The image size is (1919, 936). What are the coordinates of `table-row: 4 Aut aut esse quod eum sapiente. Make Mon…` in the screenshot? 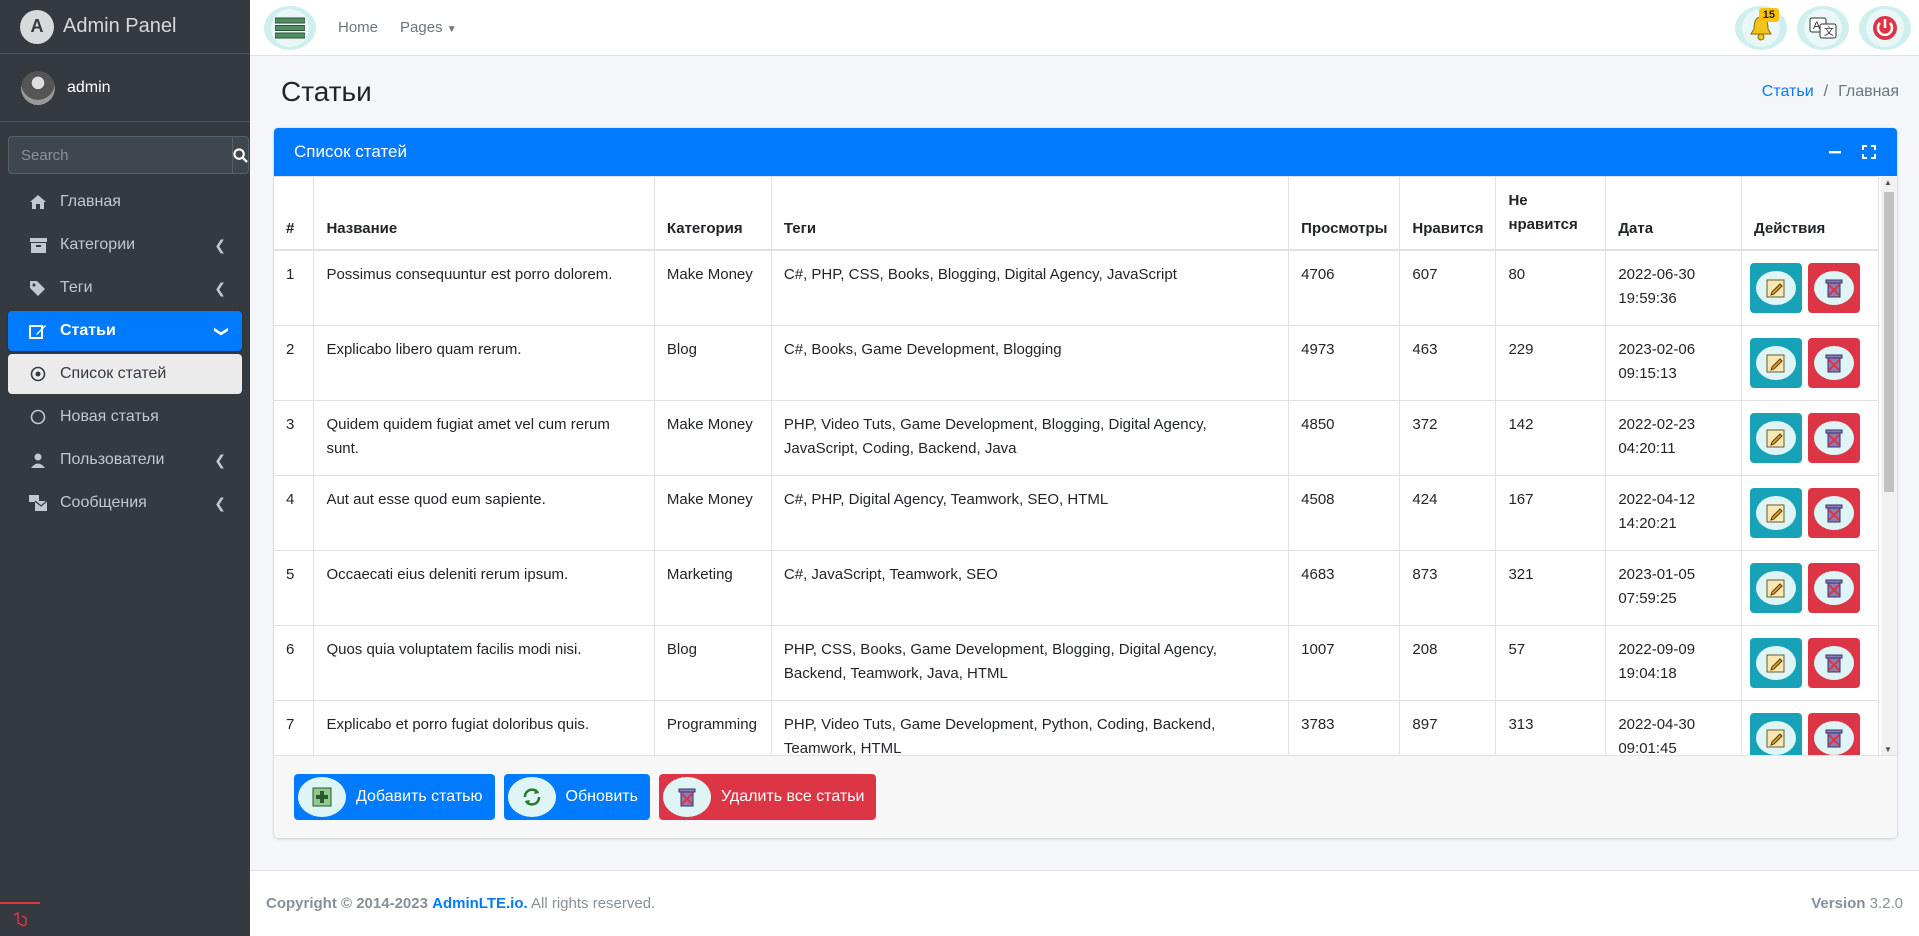 It's located at (1077, 513).